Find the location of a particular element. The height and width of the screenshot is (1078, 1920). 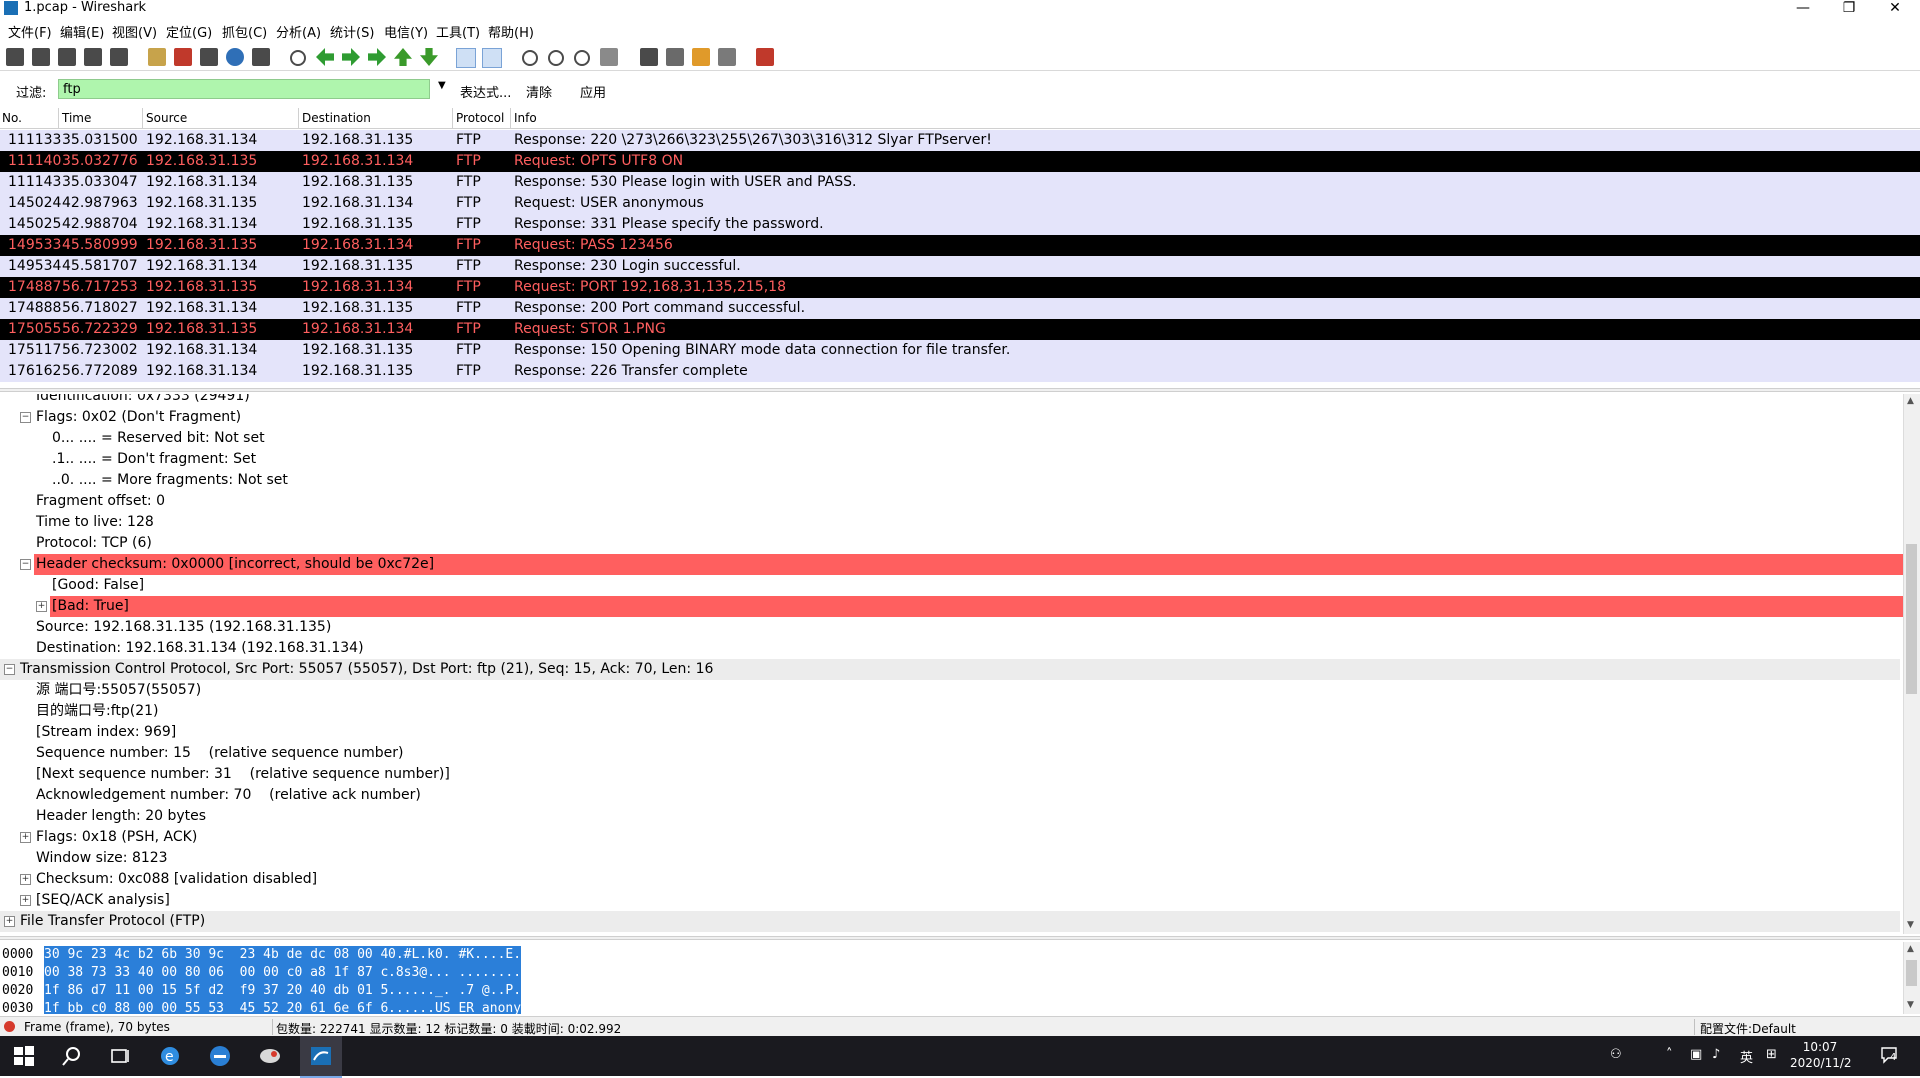

apply-filter-button: 应用 is located at coordinates (593, 91).